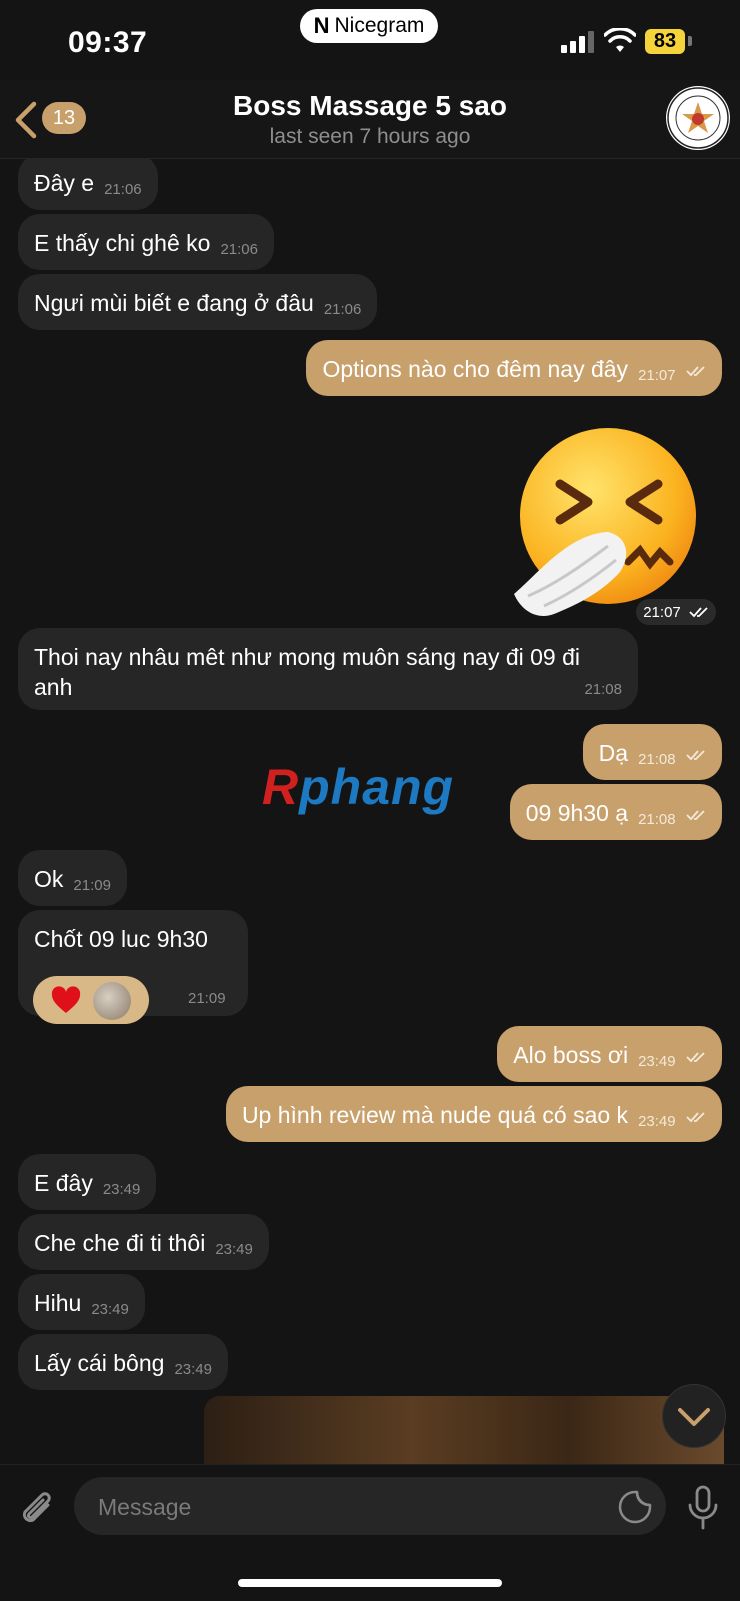  Describe the element at coordinates (63, 1183) in the screenshot. I see `message-text: E đây` at that location.